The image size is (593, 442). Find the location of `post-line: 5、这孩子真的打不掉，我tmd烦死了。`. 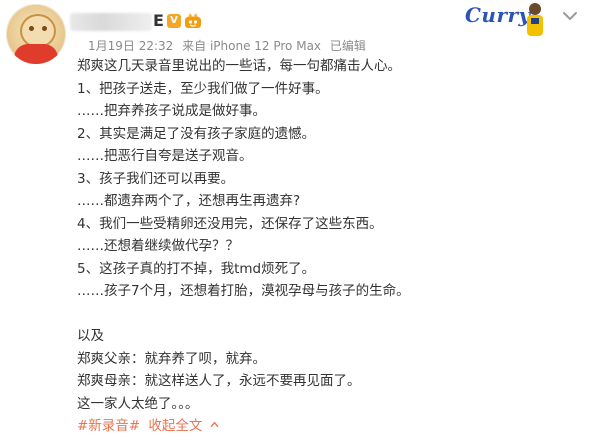

post-line: 5、这孩子真的打不掉，我tmd烦死了。 is located at coordinates (196, 268).